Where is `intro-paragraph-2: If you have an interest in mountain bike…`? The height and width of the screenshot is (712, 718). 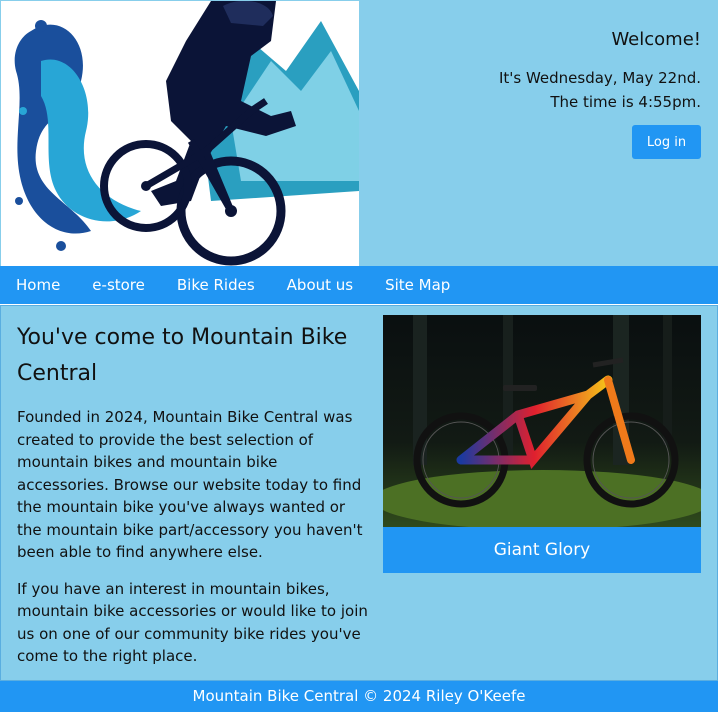 intro-paragraph-2: If you have an interest in mountain bike… is located at coordinates (192, 622).